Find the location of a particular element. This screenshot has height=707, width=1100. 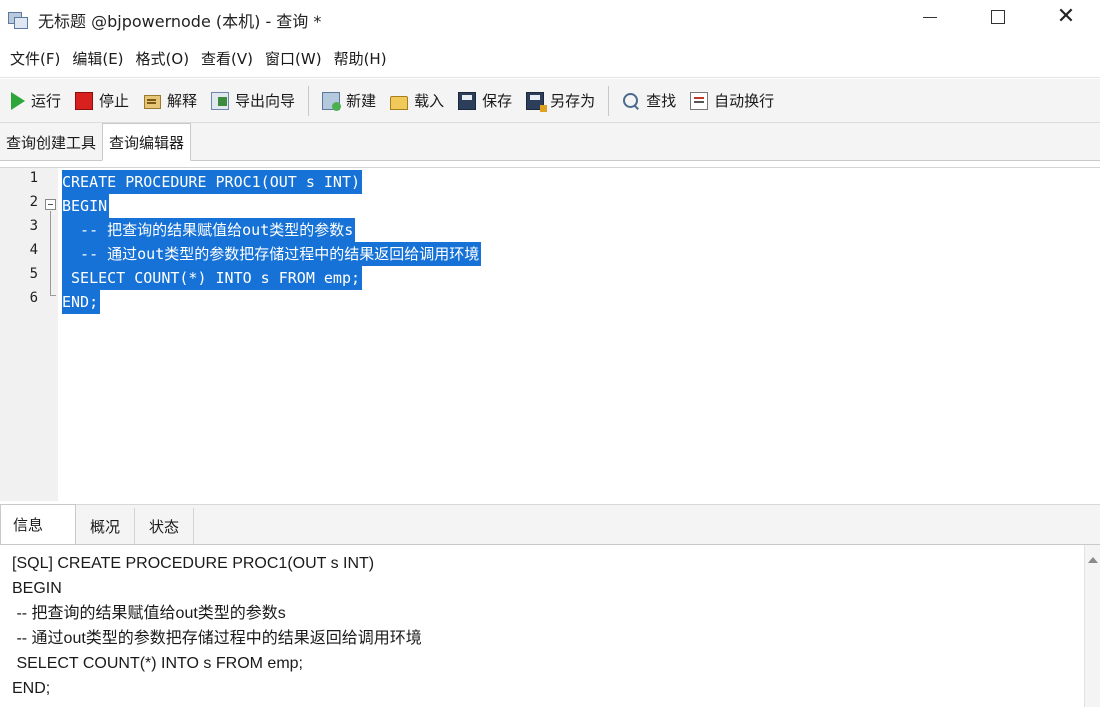

line-number: 5 is located at coordinates (33, 274).